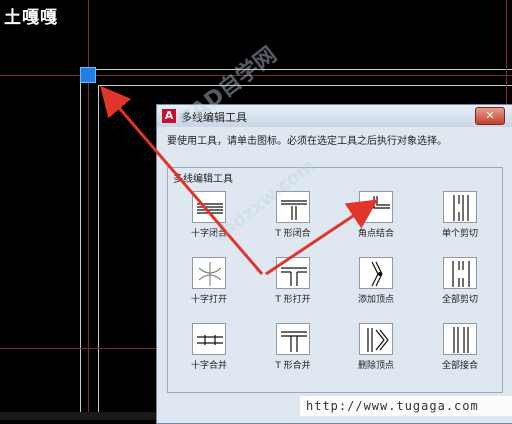 This screenshot has height=424, width=512. Describe the element at coordinates (78, 416) in the screenshot. I see `status-strip` at that location.